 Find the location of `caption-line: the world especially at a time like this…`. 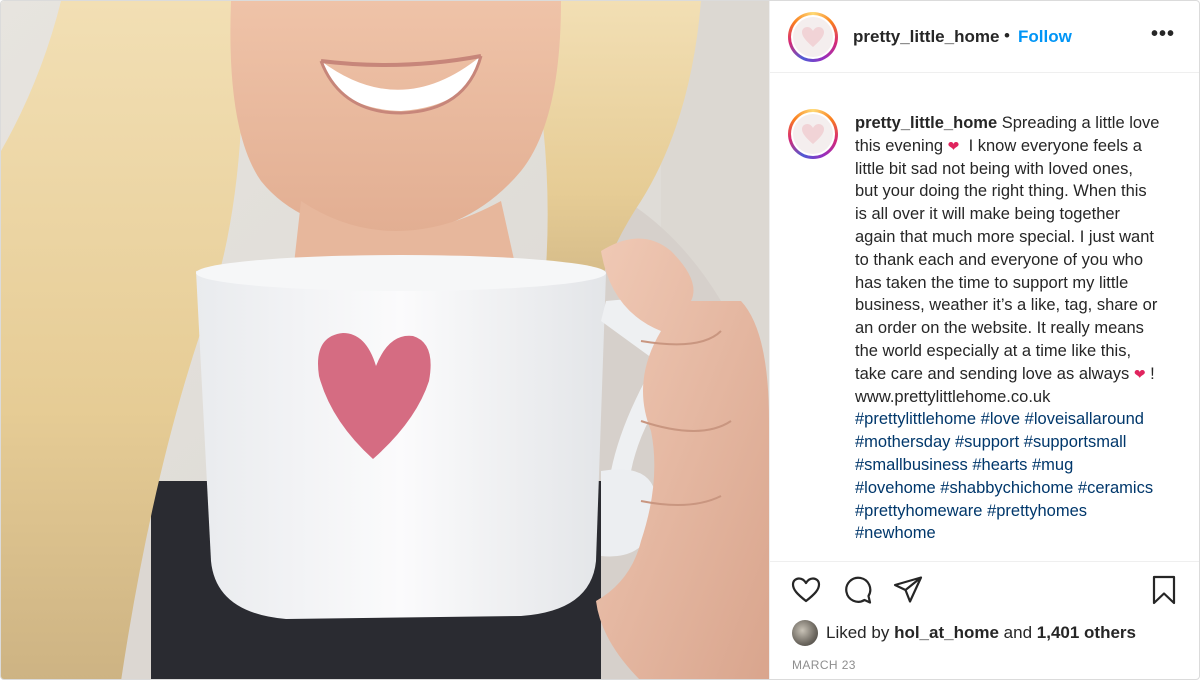

caption-line: the world especially at a time like this… is located at coordinates (993, 350).